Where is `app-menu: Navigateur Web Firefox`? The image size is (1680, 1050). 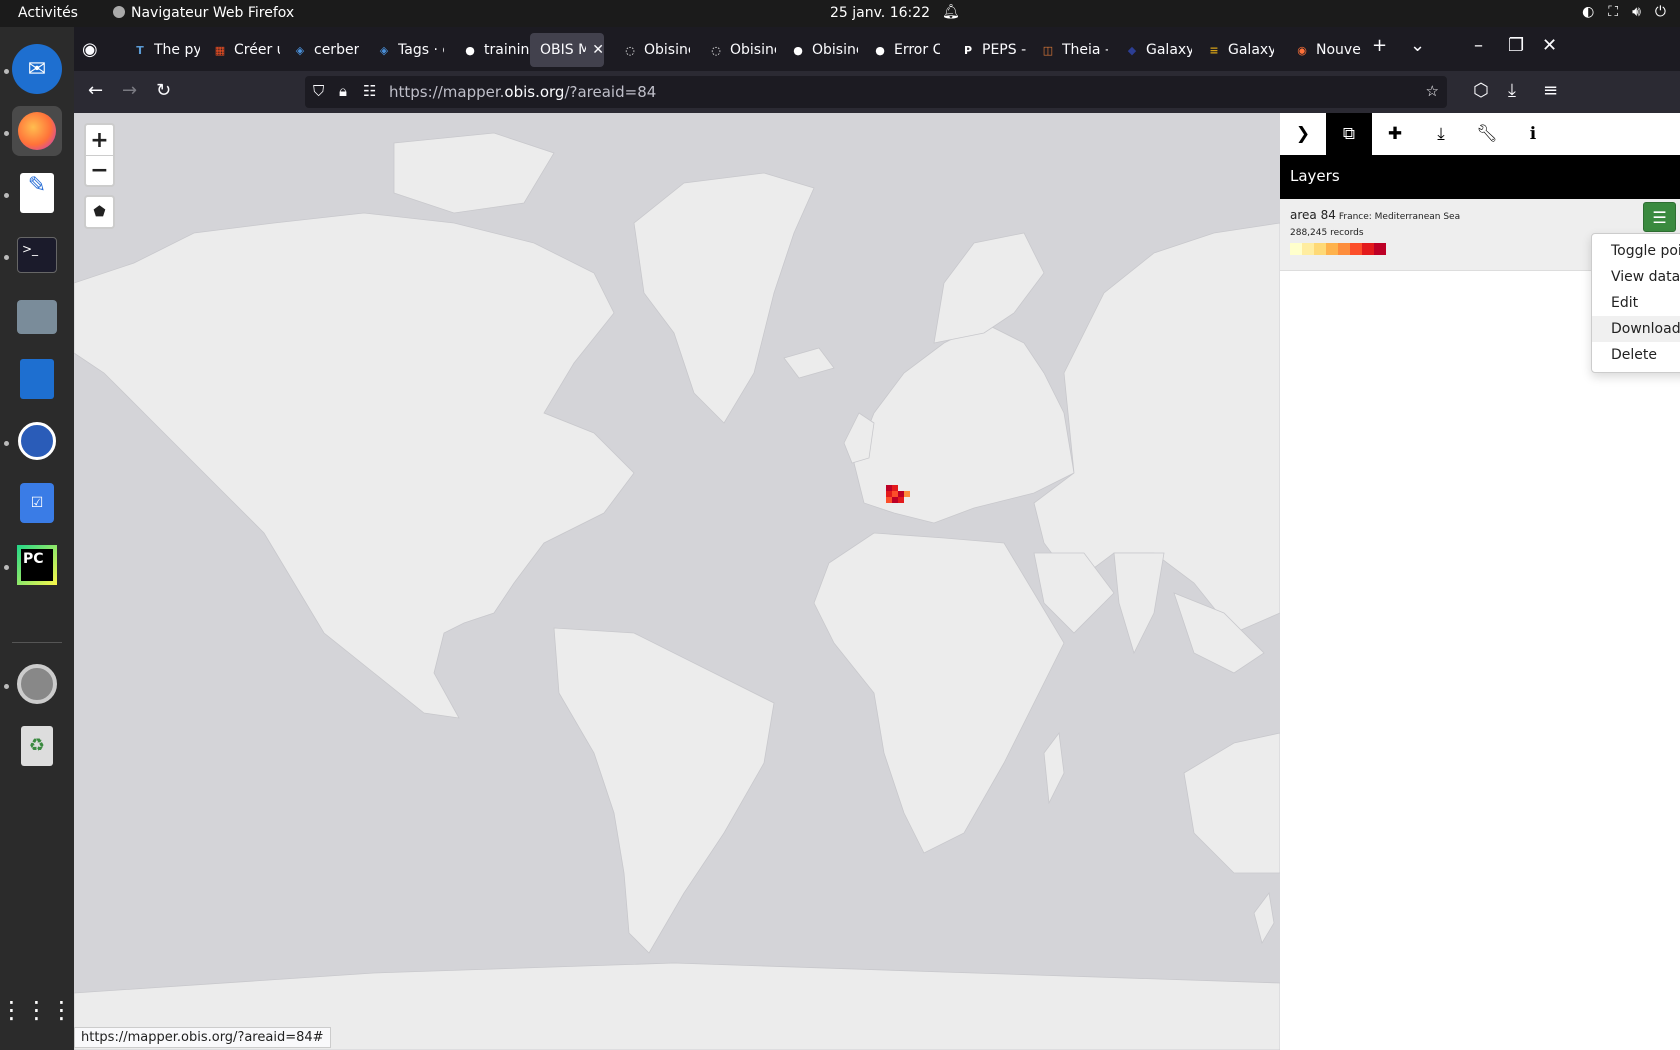 app-menu: Navigateur Web Firefox is located at coordinates (203, 13).